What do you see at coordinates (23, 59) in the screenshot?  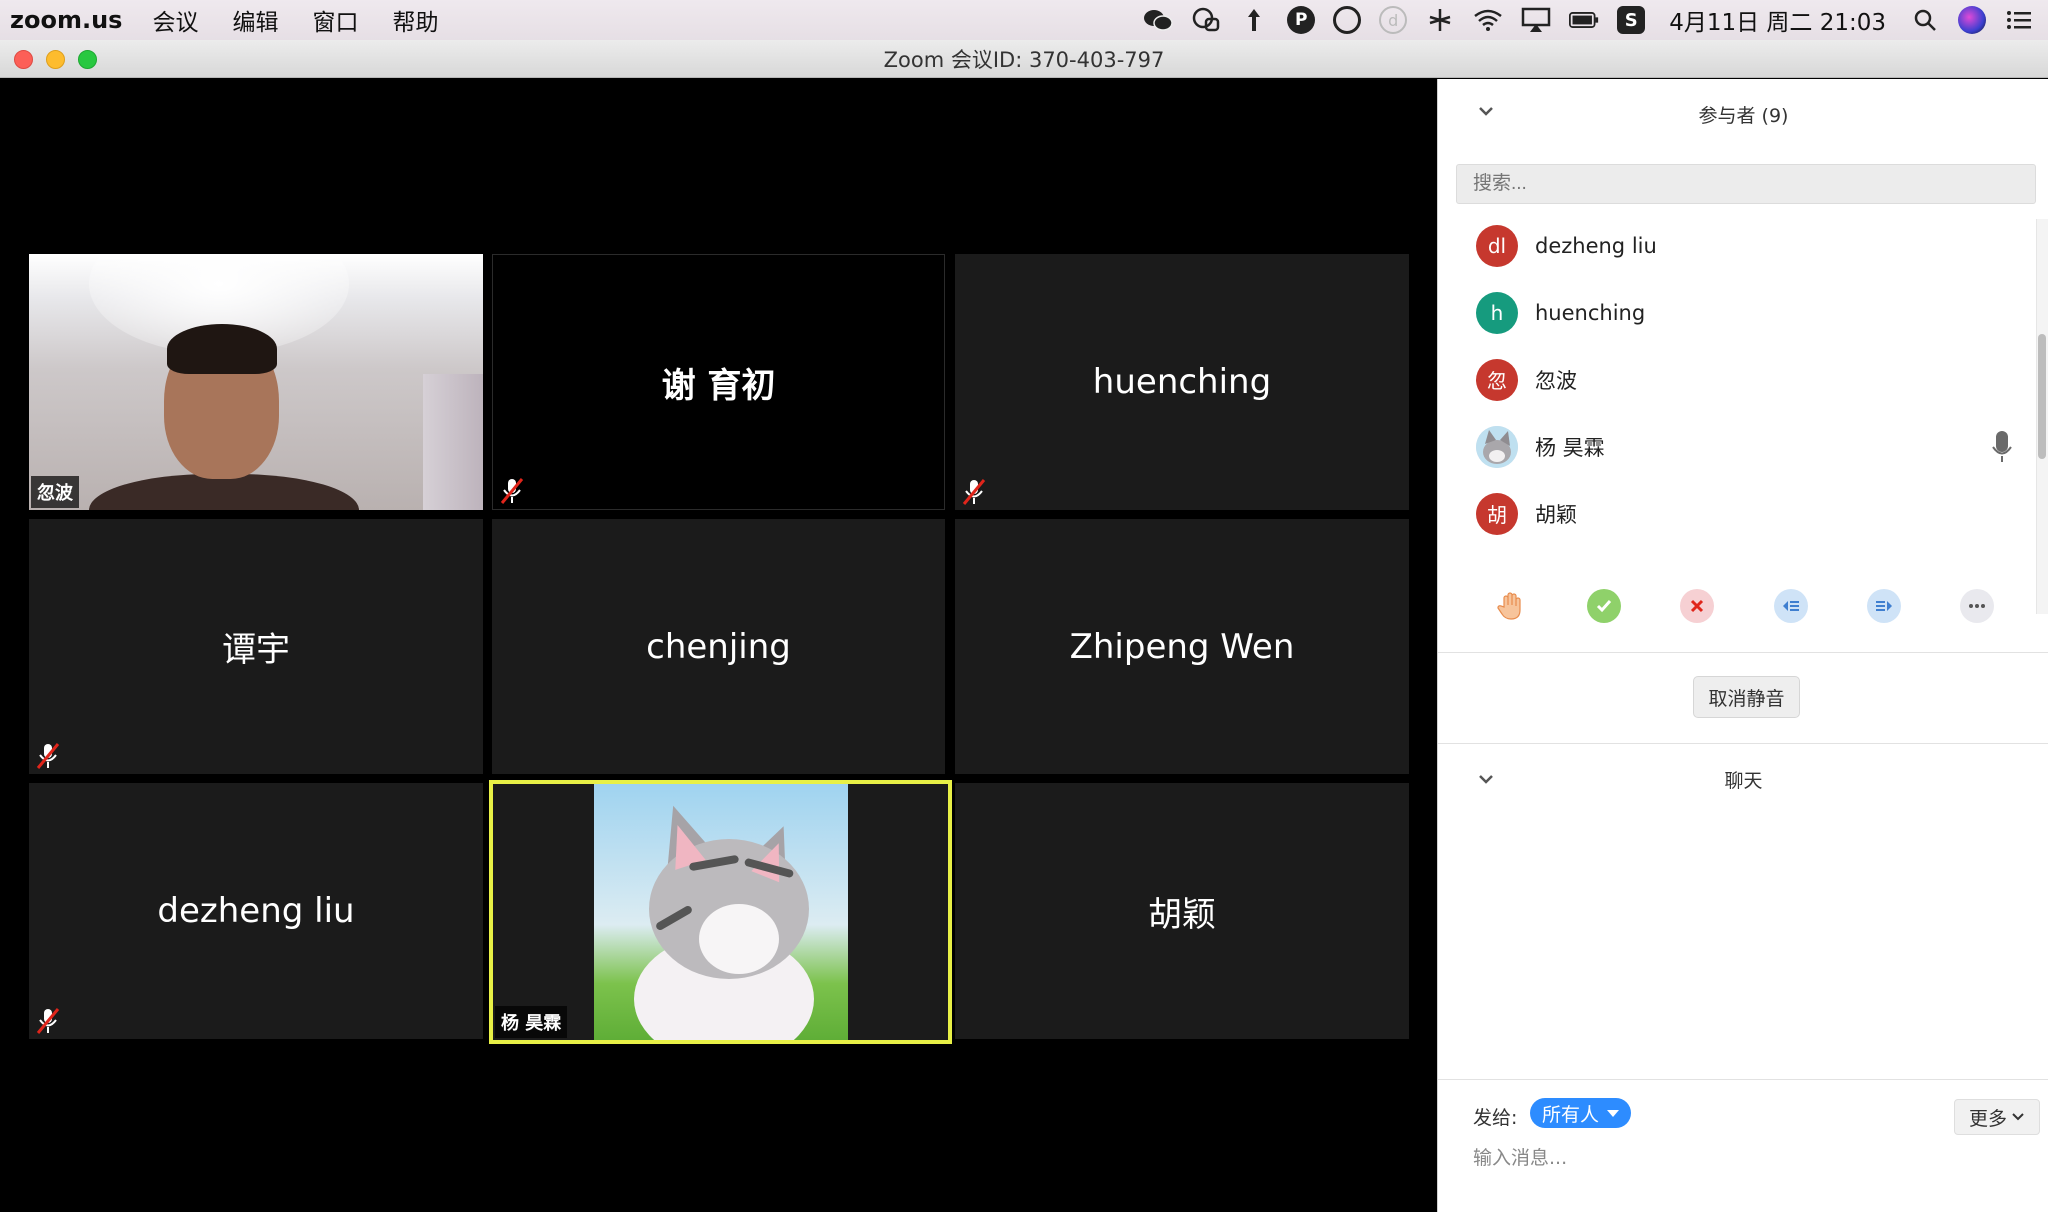 I see `close-window-button` at bounding box center [23, 59].